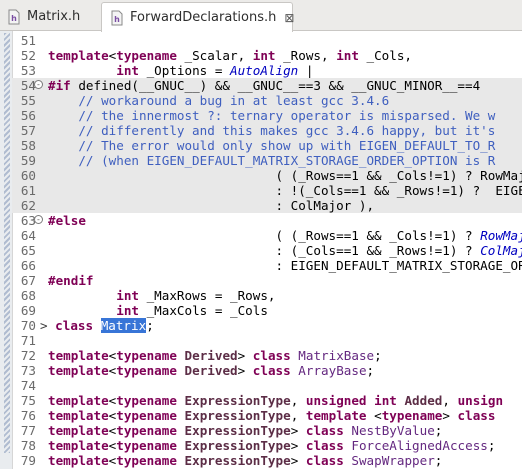 This screenshot has height=469, width=522. I want to click on code-token: ColMajo, so click(501, 250).